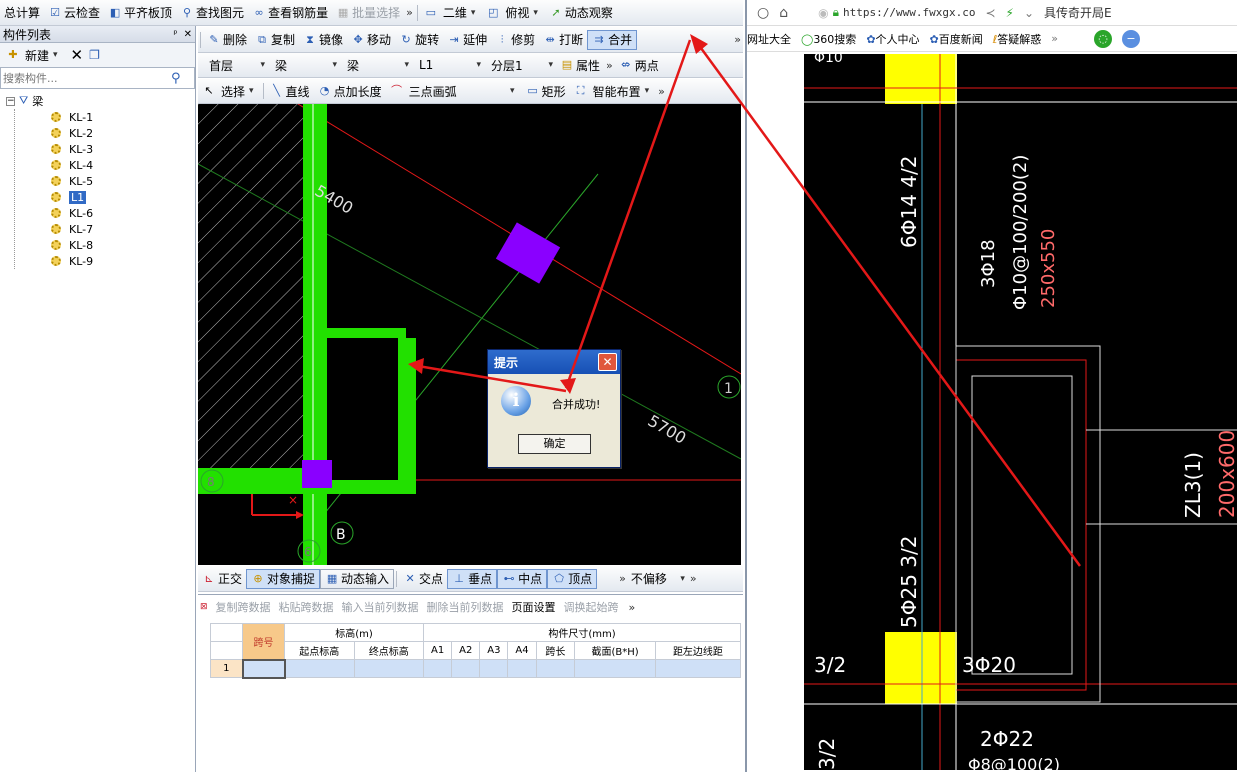 The image size is (1237, 772). Describe the element at coordinates (515, 40) in the screenshot. I see `trim-button: ⫶ 修剪` at that location.